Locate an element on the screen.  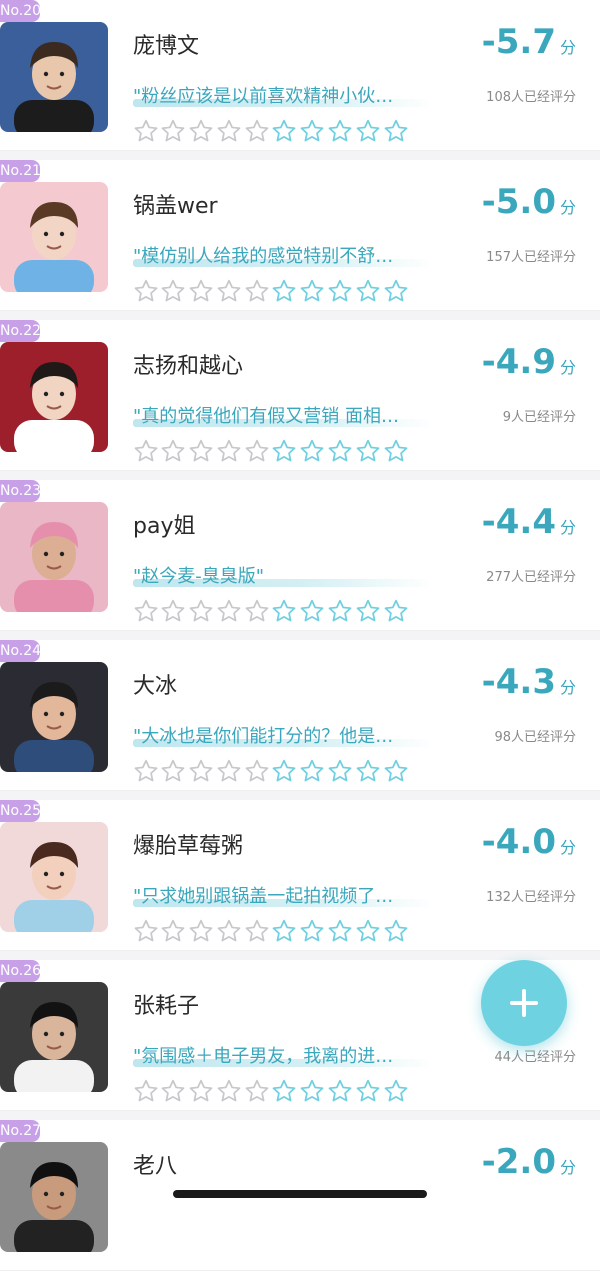
quote: "赵今麦-臭臭版" is located at coordinates (288, 577).